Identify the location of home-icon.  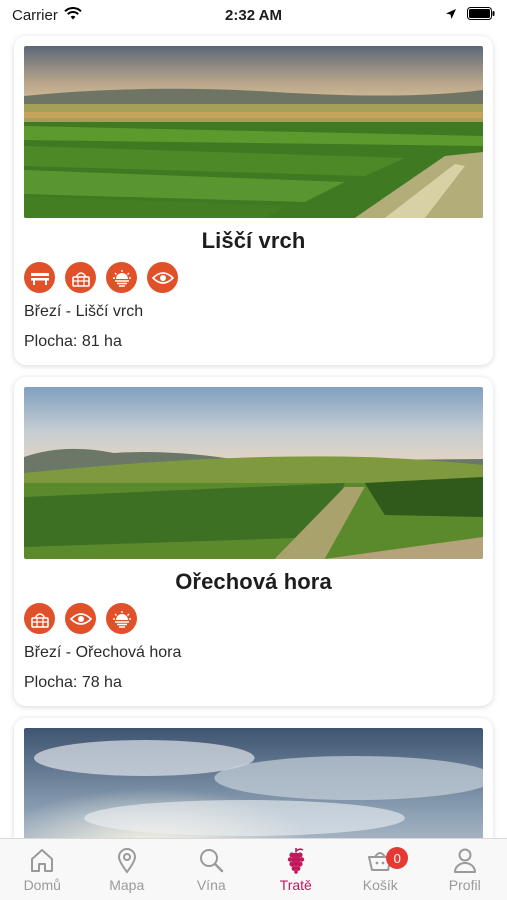
(42, 860).